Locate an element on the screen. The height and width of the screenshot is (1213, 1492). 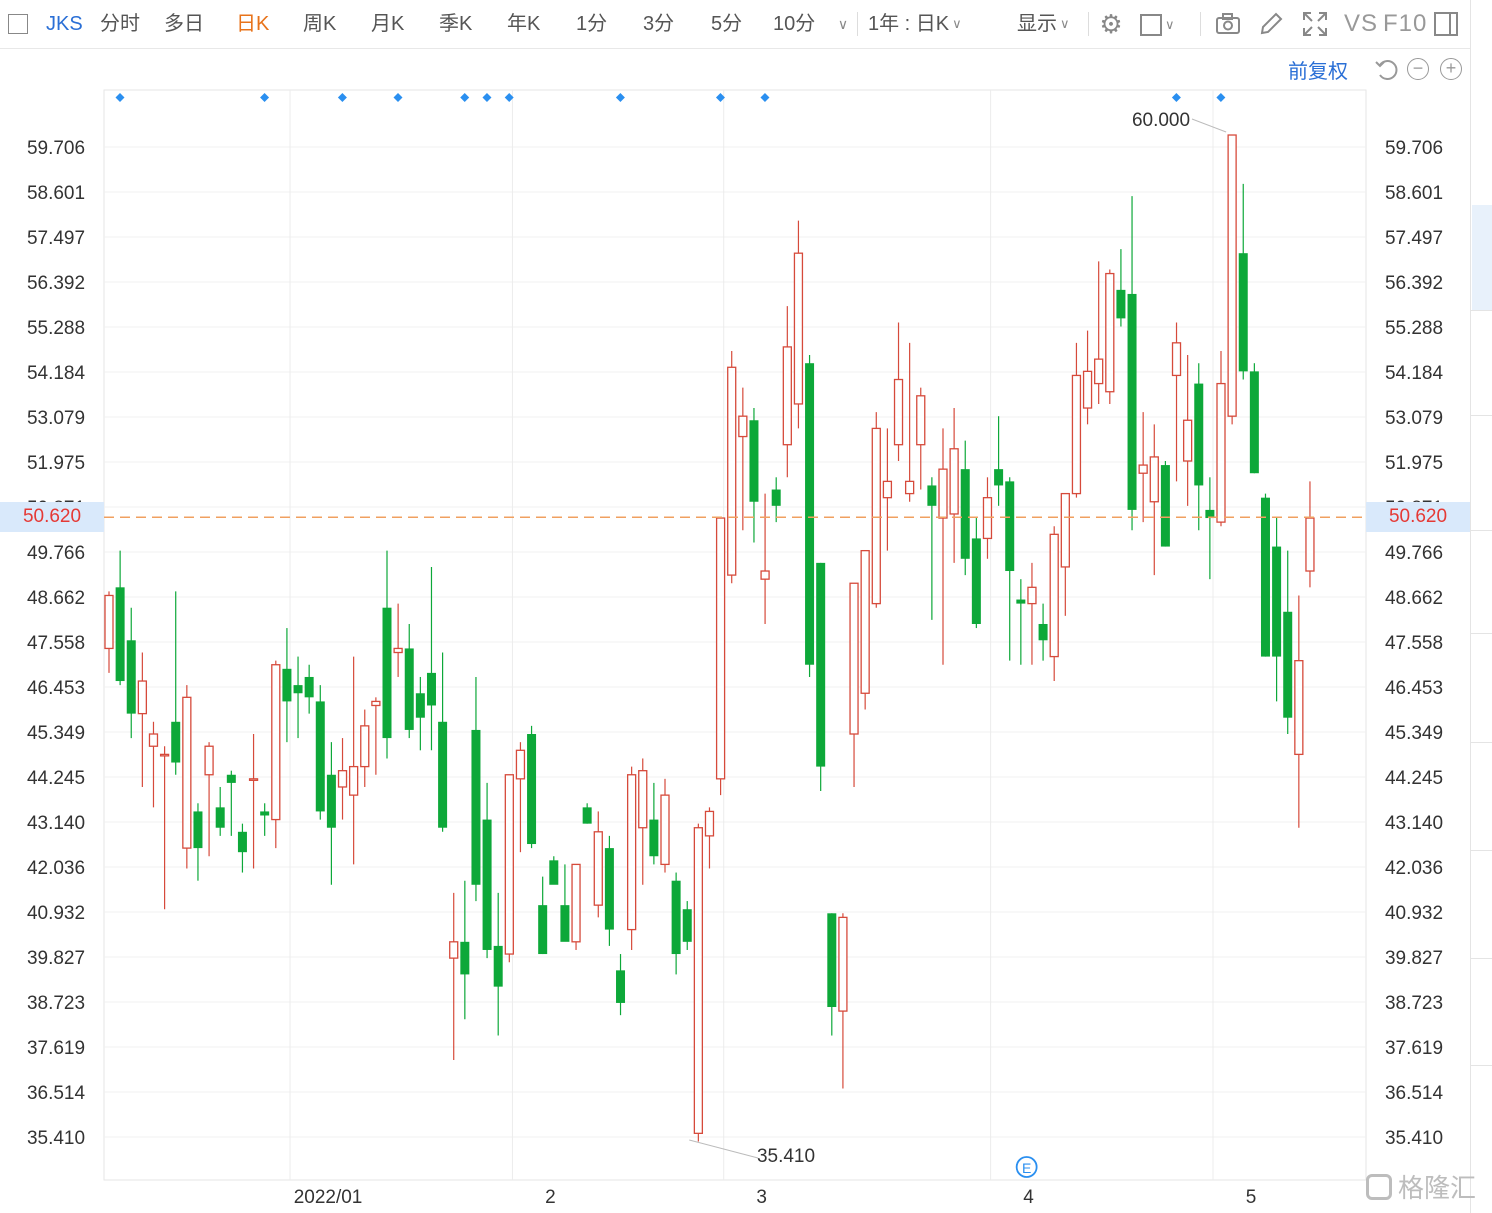
event-markers-layer is located at coordinates (670, 97).